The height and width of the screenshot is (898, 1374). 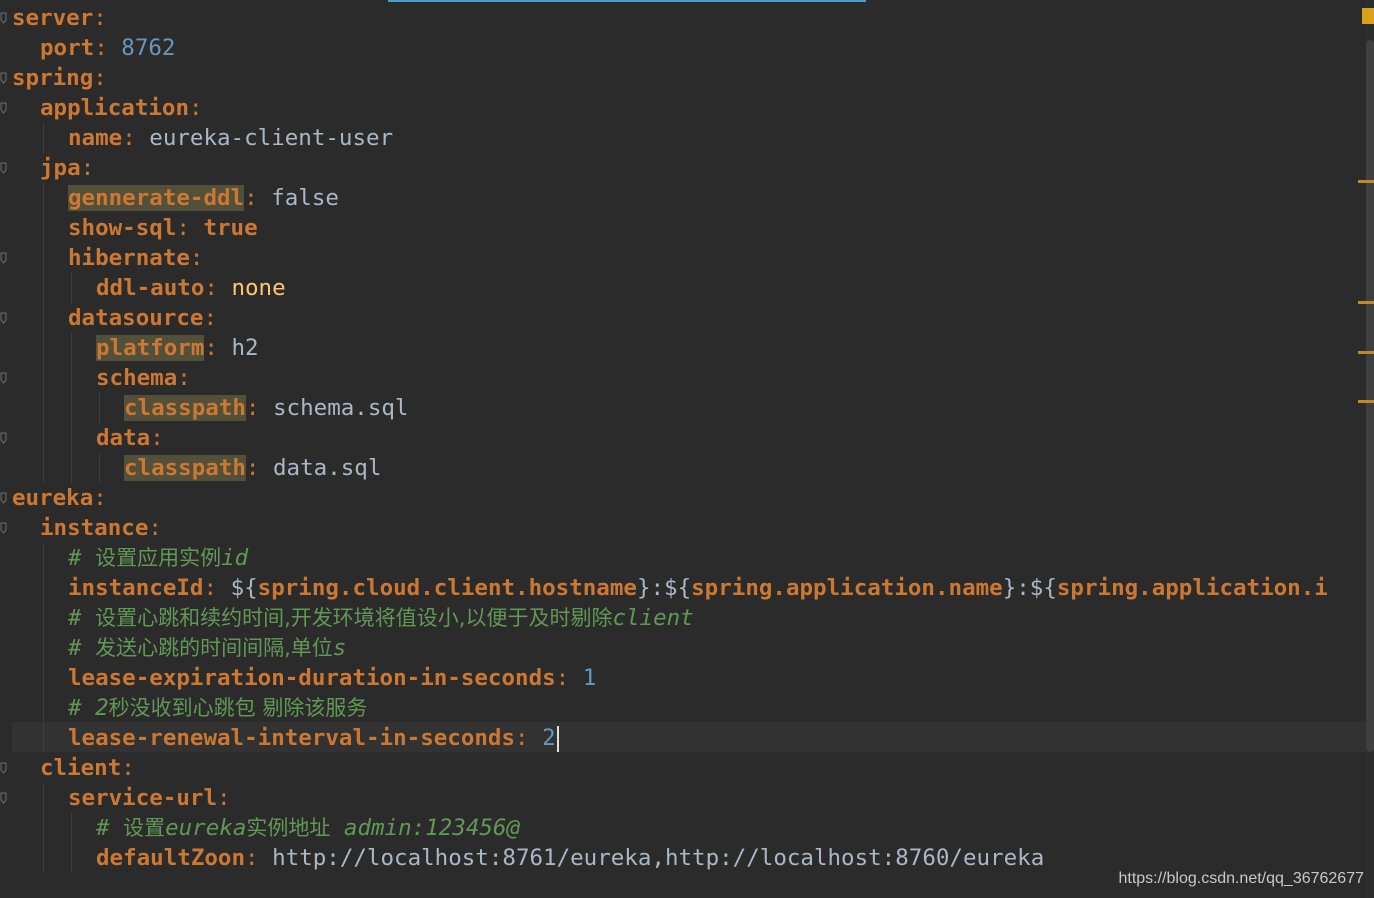 I want to click on code-line: platform: h2, so click(x=135, y=348).